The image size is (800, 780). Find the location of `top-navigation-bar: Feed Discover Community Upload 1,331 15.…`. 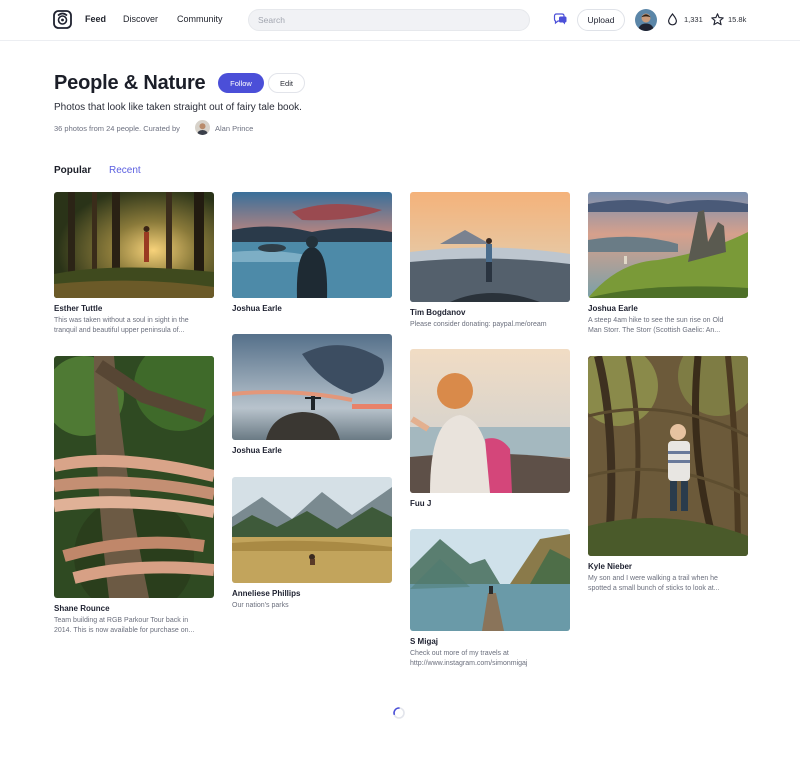

top-navigation-bar: Feed Discover Community Upload 1,331 15.… is located at coordinates (400, 20).